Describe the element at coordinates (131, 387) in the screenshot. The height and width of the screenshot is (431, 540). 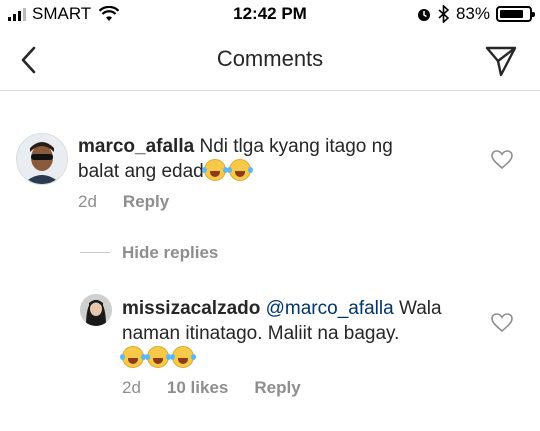
I see `reply-age: 2d` at that location.